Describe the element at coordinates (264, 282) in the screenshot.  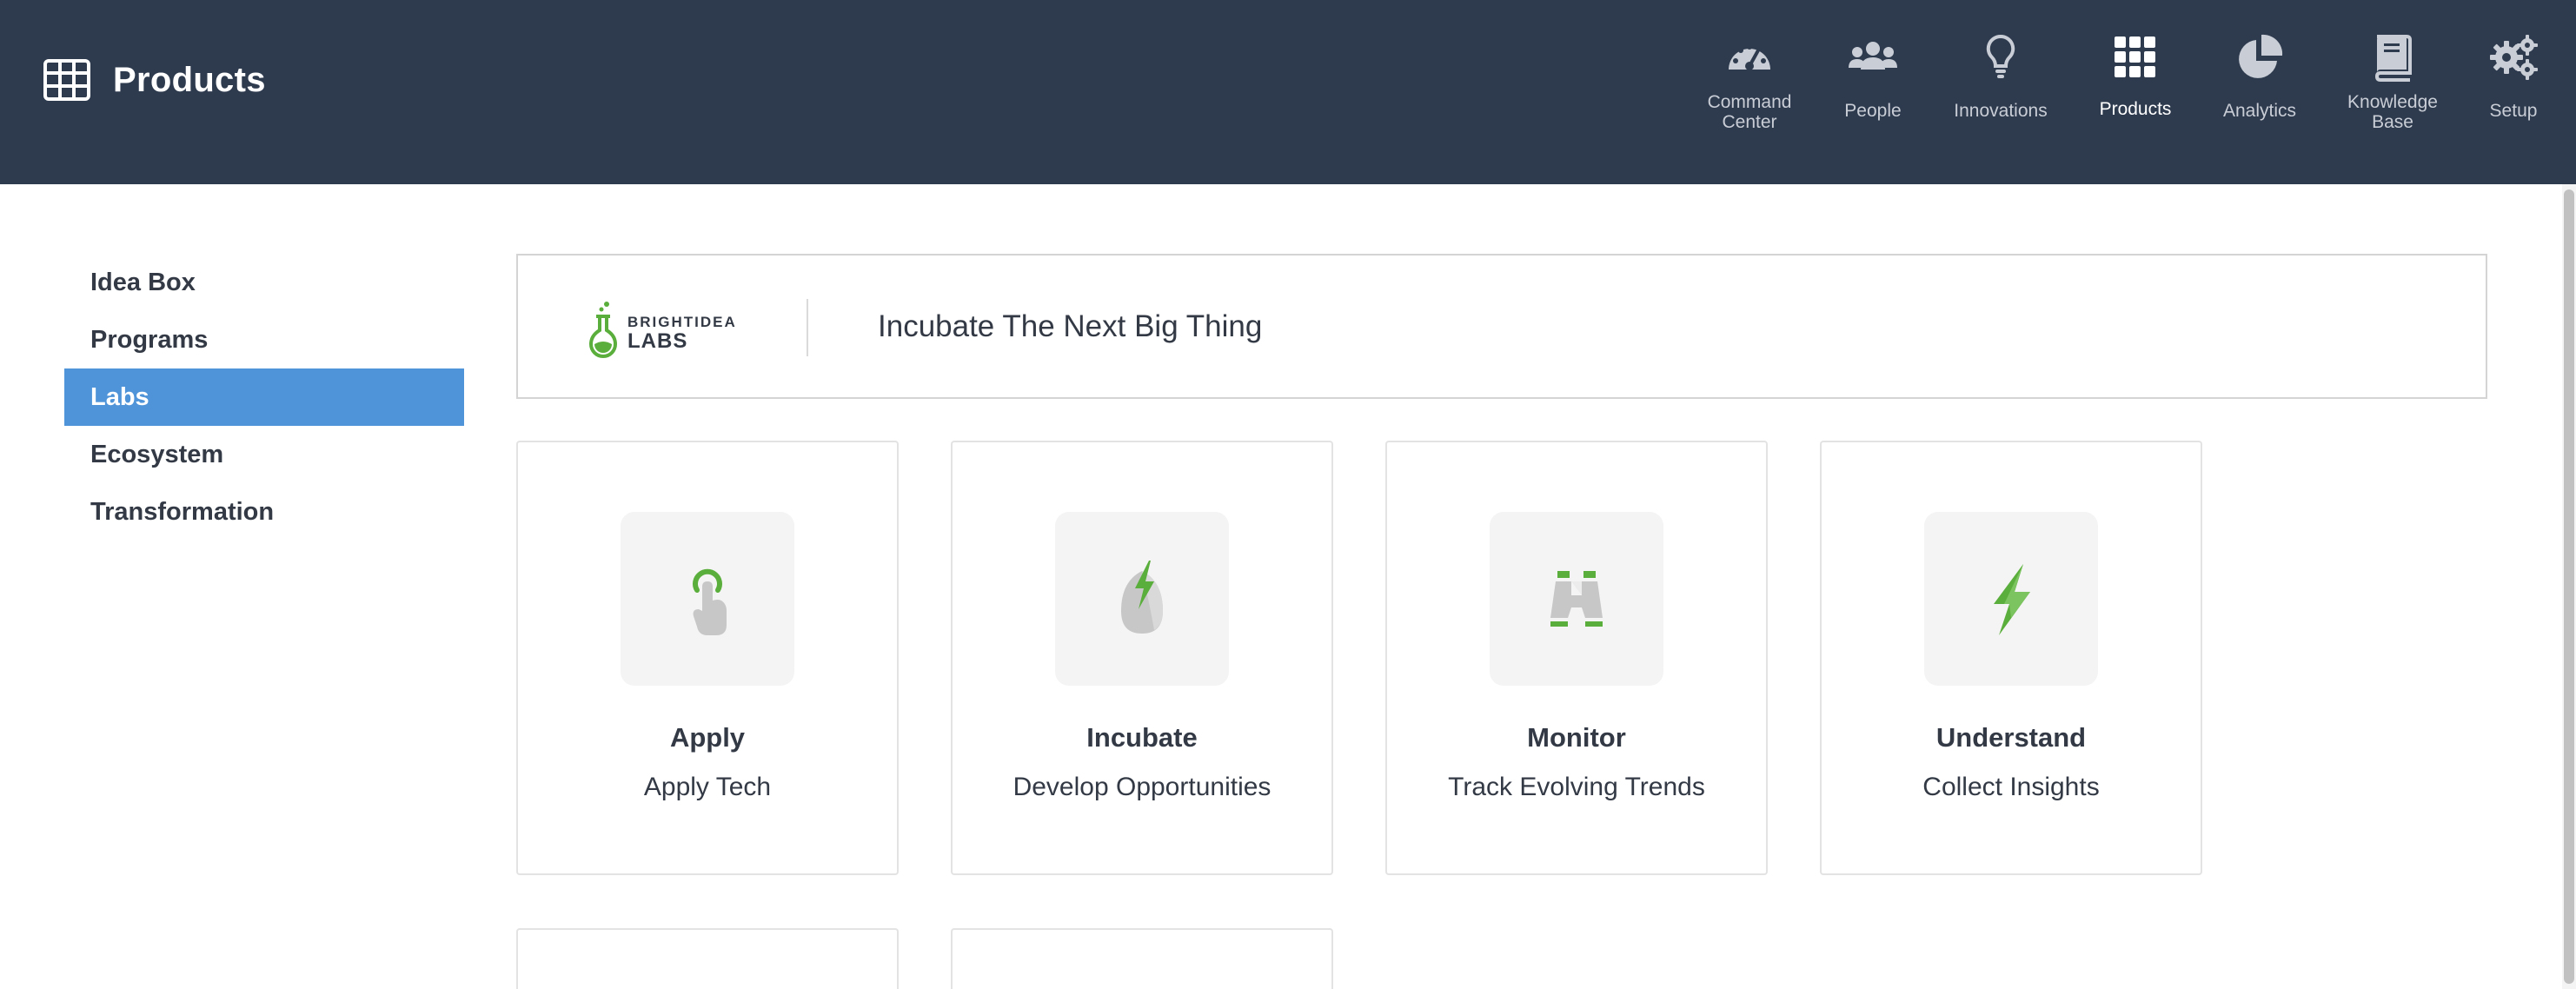
I see `sidebar-item-idea-box: Idea Box` at that location.